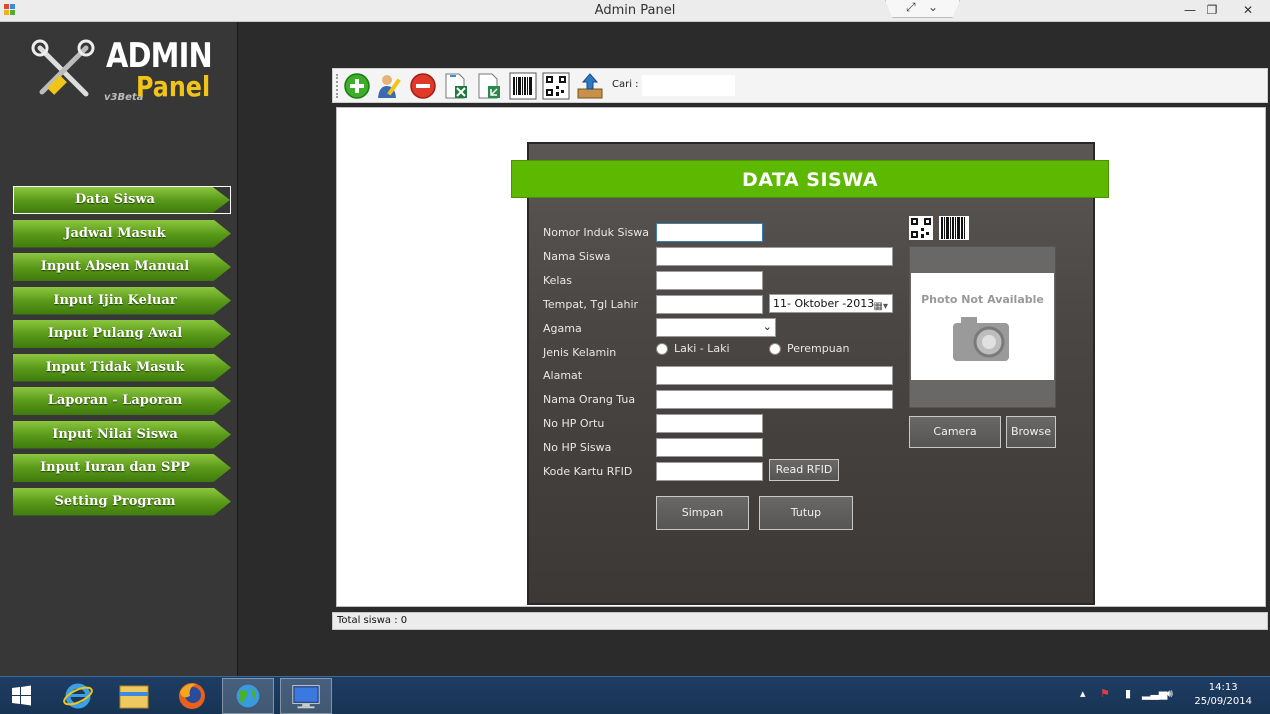  What do you see at coordinates (662, 349) in the screenshot?
I see `radio-laki-laki` at bounding box center [662, 349].